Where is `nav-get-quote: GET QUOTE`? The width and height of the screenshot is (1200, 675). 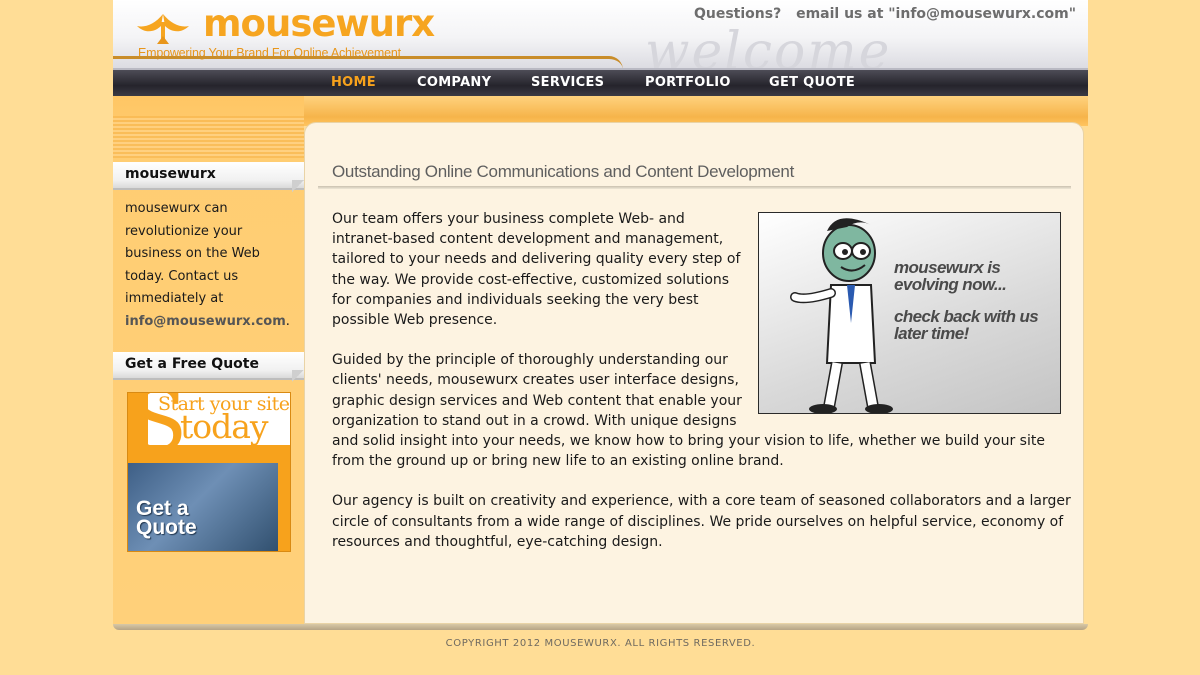
nav-get-quote: GET QUOTE is located at coordinates (812, 82).